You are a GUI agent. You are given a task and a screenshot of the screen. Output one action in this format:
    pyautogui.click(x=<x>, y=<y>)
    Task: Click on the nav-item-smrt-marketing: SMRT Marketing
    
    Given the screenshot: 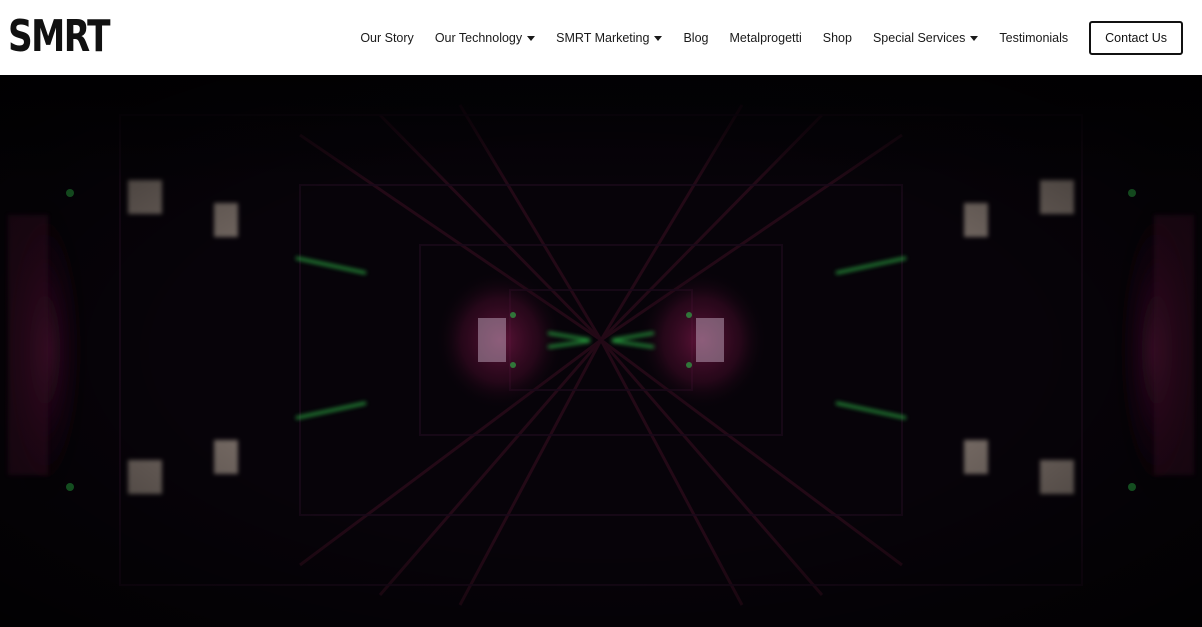 What is the action you would take?
    pyautogui.click(x=609, y=37)
    